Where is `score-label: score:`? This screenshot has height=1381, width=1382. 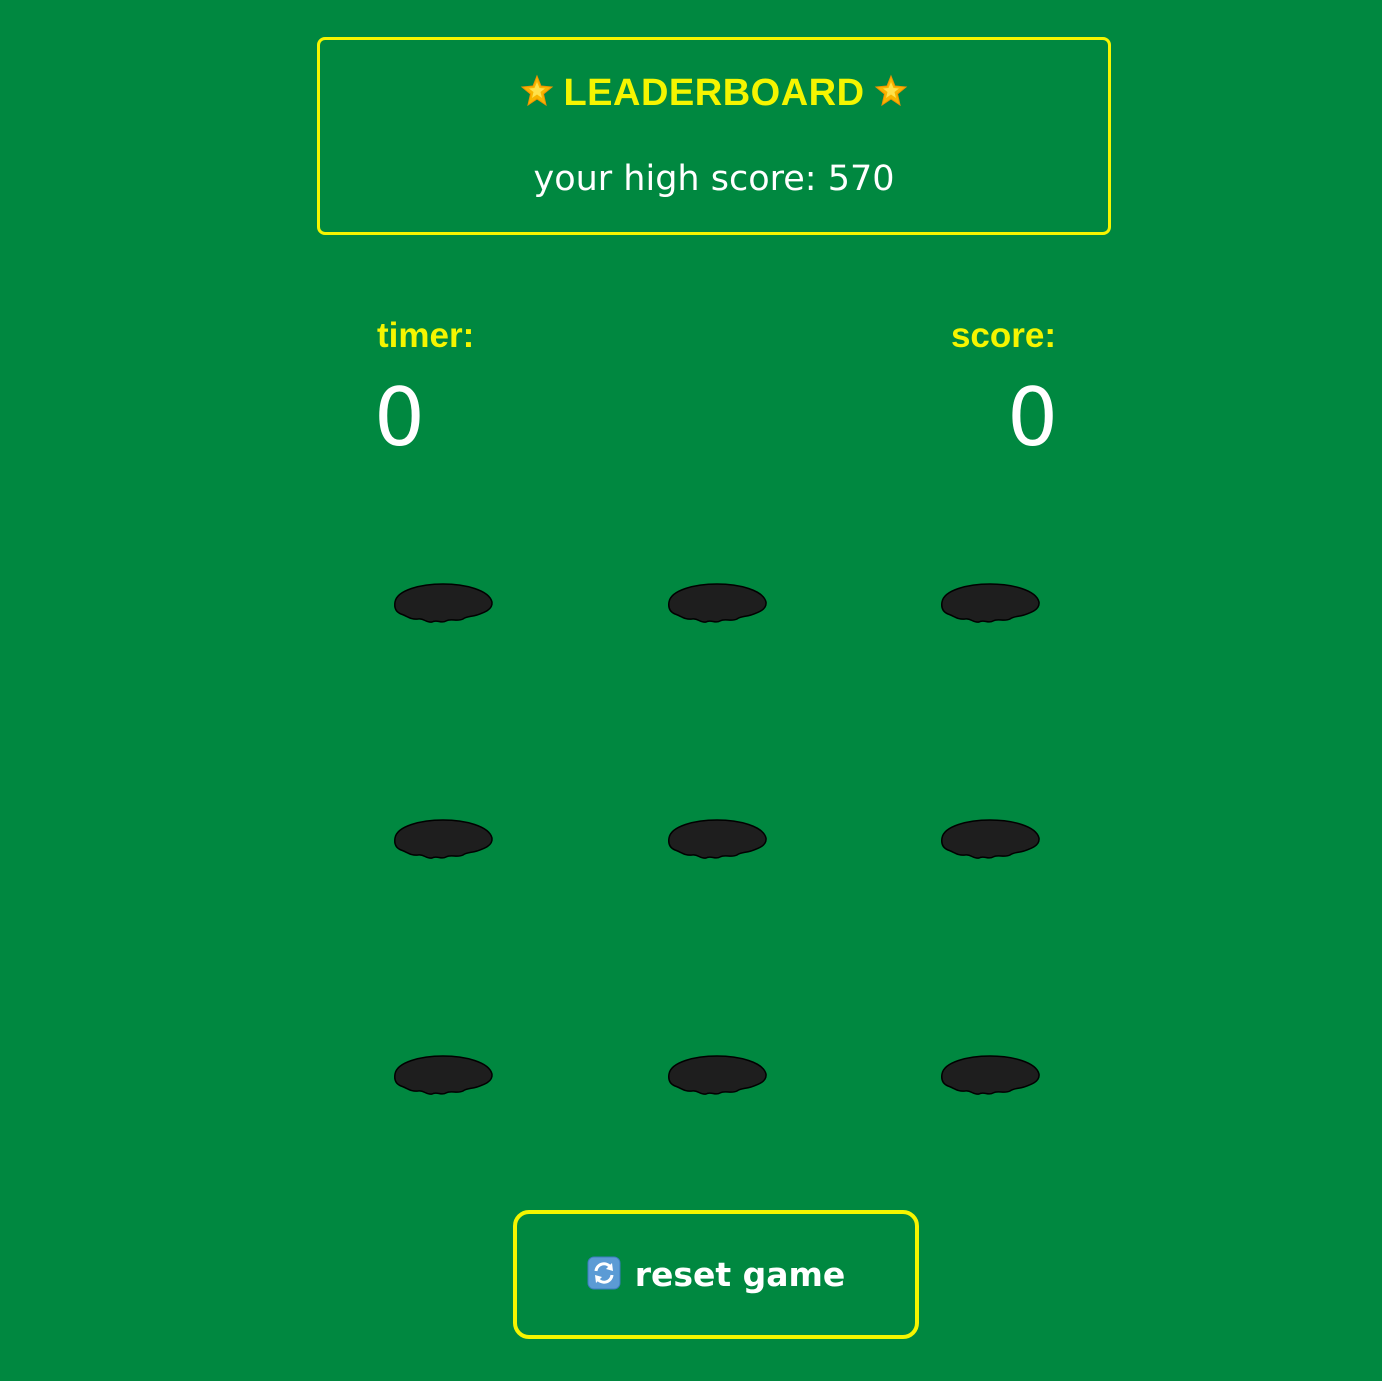
score-label: score: is located at coordinates (1003, 335).